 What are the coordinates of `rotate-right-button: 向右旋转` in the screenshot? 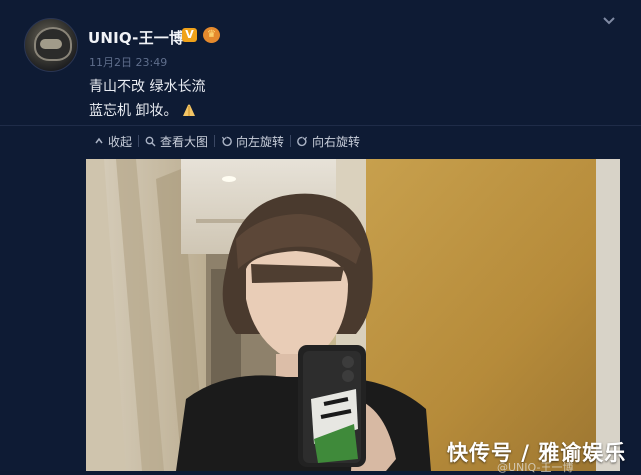 It's located at (328, 141).